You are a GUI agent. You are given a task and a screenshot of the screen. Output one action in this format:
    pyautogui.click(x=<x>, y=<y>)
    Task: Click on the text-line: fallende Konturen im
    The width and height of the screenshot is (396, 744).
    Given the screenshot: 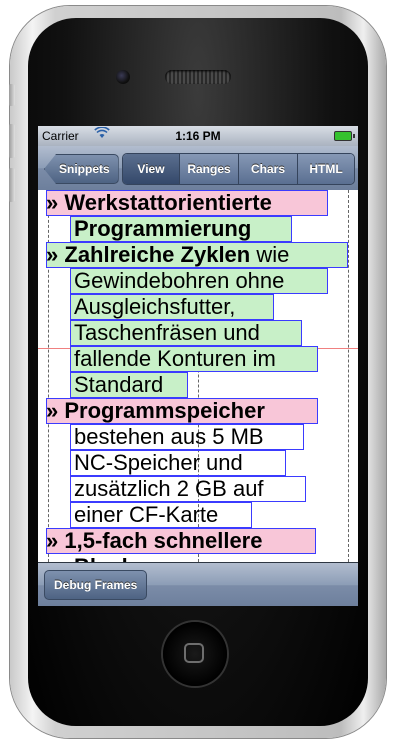 What is the action you would take?
    pyautogui.click(x=175, y=359)
    